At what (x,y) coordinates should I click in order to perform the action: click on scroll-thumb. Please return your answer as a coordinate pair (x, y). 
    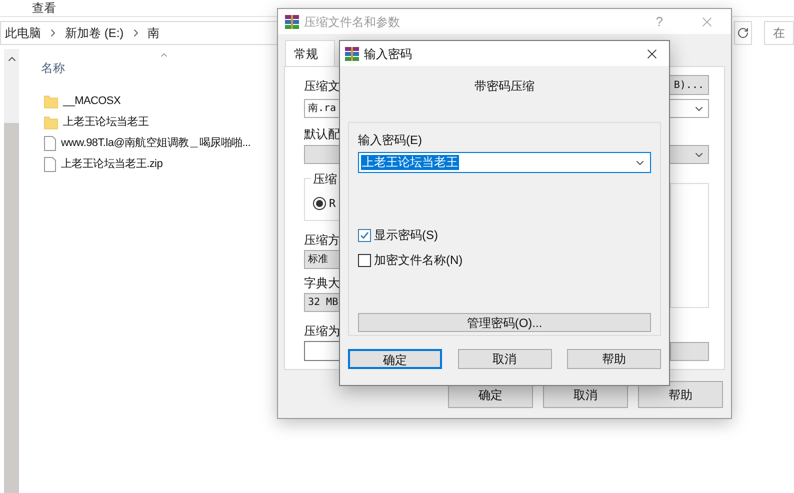
    Looking at the image, I should click on (11, 308).